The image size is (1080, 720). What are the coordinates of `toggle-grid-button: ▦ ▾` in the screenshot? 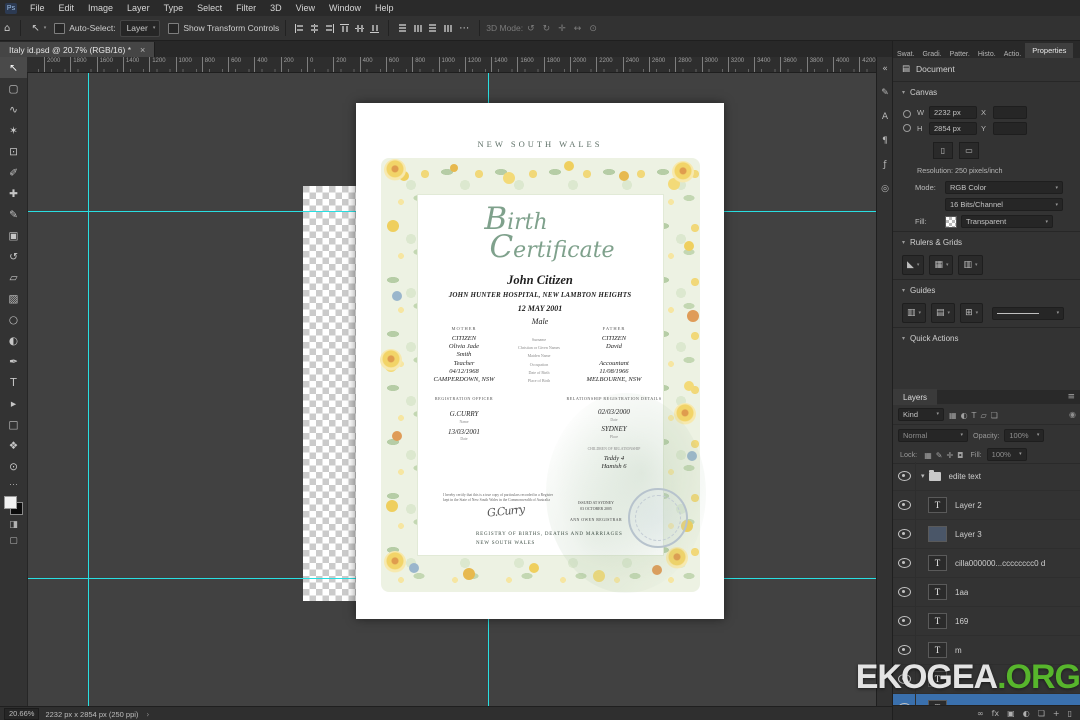 It's located at (941, 265).